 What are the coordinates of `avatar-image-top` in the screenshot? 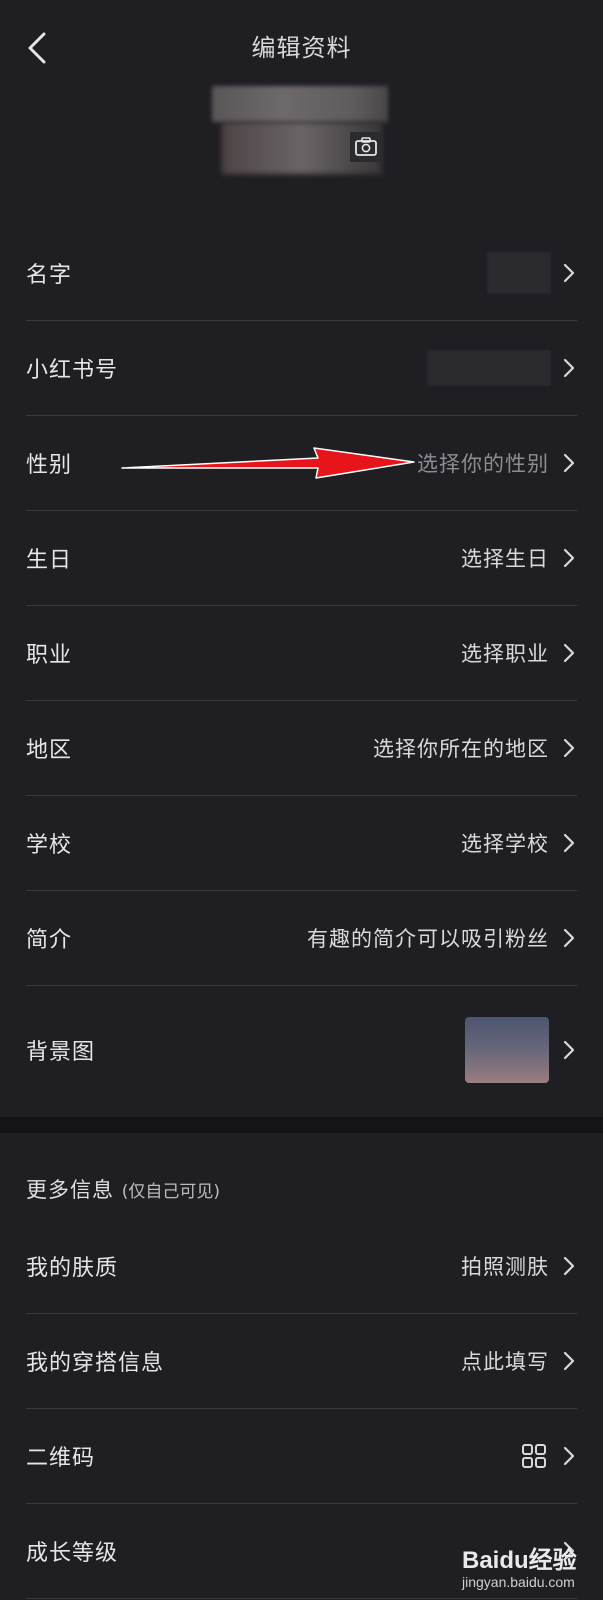 It's located at (300, 104).